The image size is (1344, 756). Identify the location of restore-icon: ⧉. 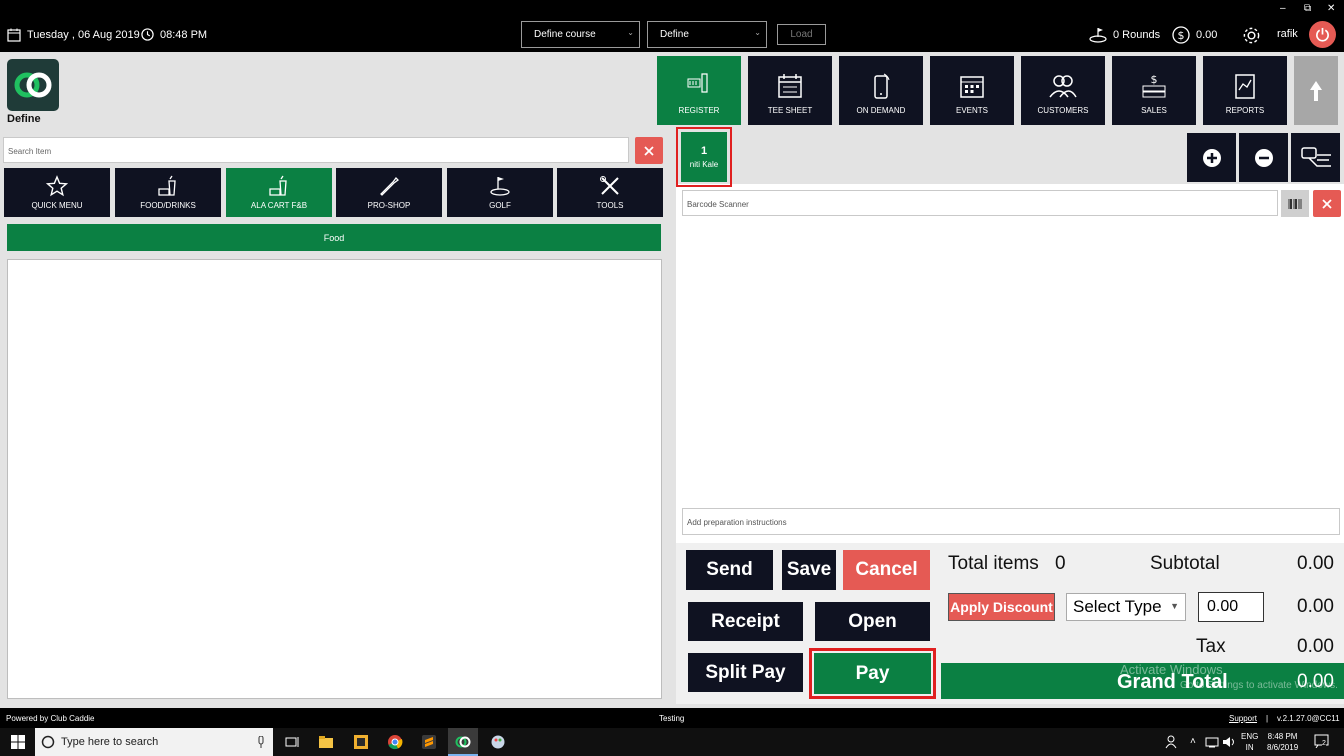
(1307, 8).